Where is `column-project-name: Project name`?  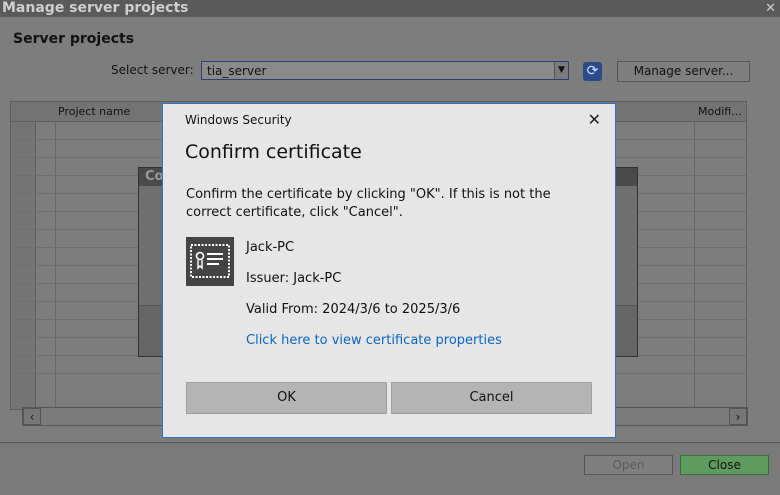 column-project-name: Project name is located at coordinates (94, 111).